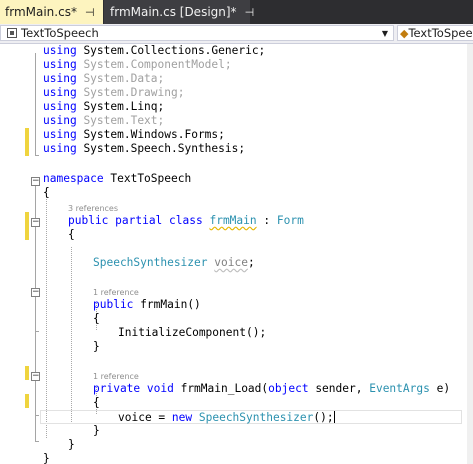 This screenshot has height=464, width=473. I want to click on code-line: InitializeComponent();, so click(192, 332).